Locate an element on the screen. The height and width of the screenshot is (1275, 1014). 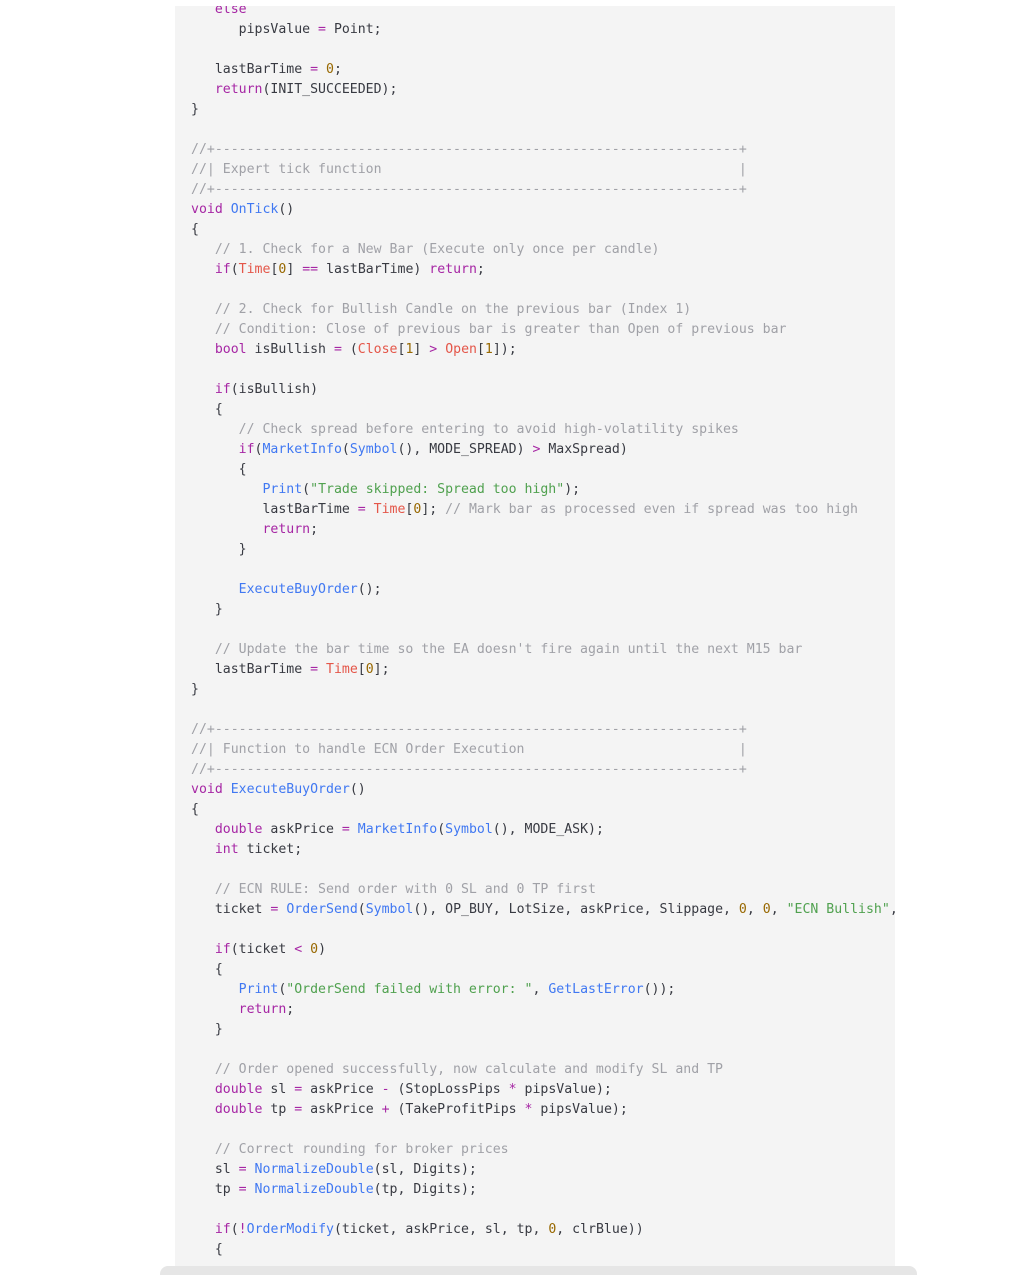
code-line: void ExecuteBuyOrder() is located at coordinates (543, 790).